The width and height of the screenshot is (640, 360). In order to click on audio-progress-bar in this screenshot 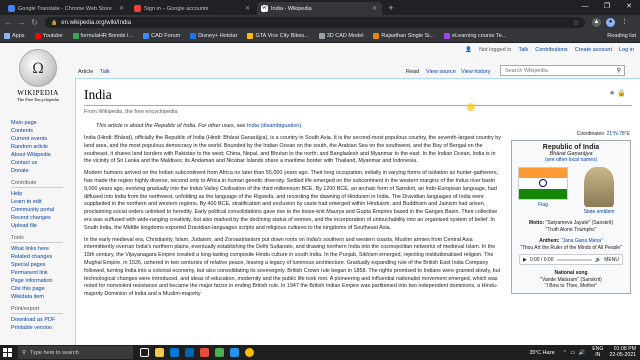, I will do `click(574, 259)`.